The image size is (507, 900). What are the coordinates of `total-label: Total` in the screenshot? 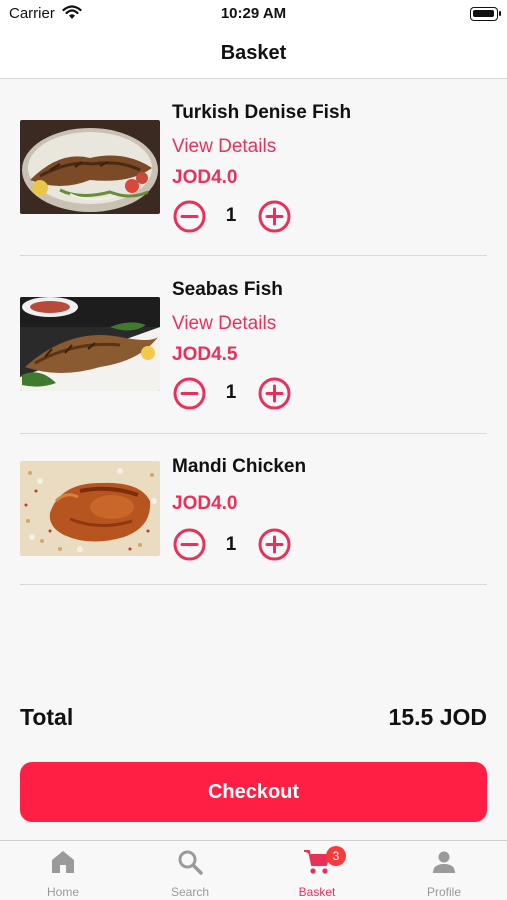 It's located at (47, 717).